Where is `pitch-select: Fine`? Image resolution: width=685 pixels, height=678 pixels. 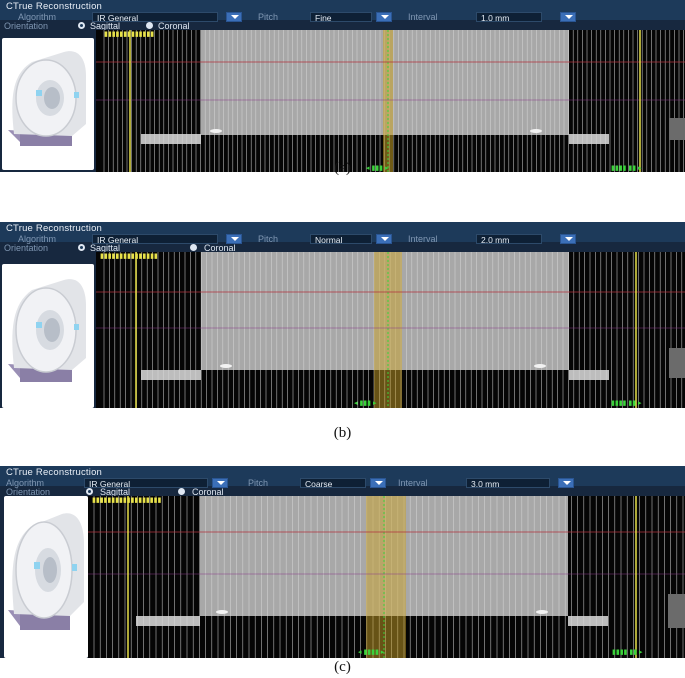 pitch-select: Fine is located at coordinates (341, 17).